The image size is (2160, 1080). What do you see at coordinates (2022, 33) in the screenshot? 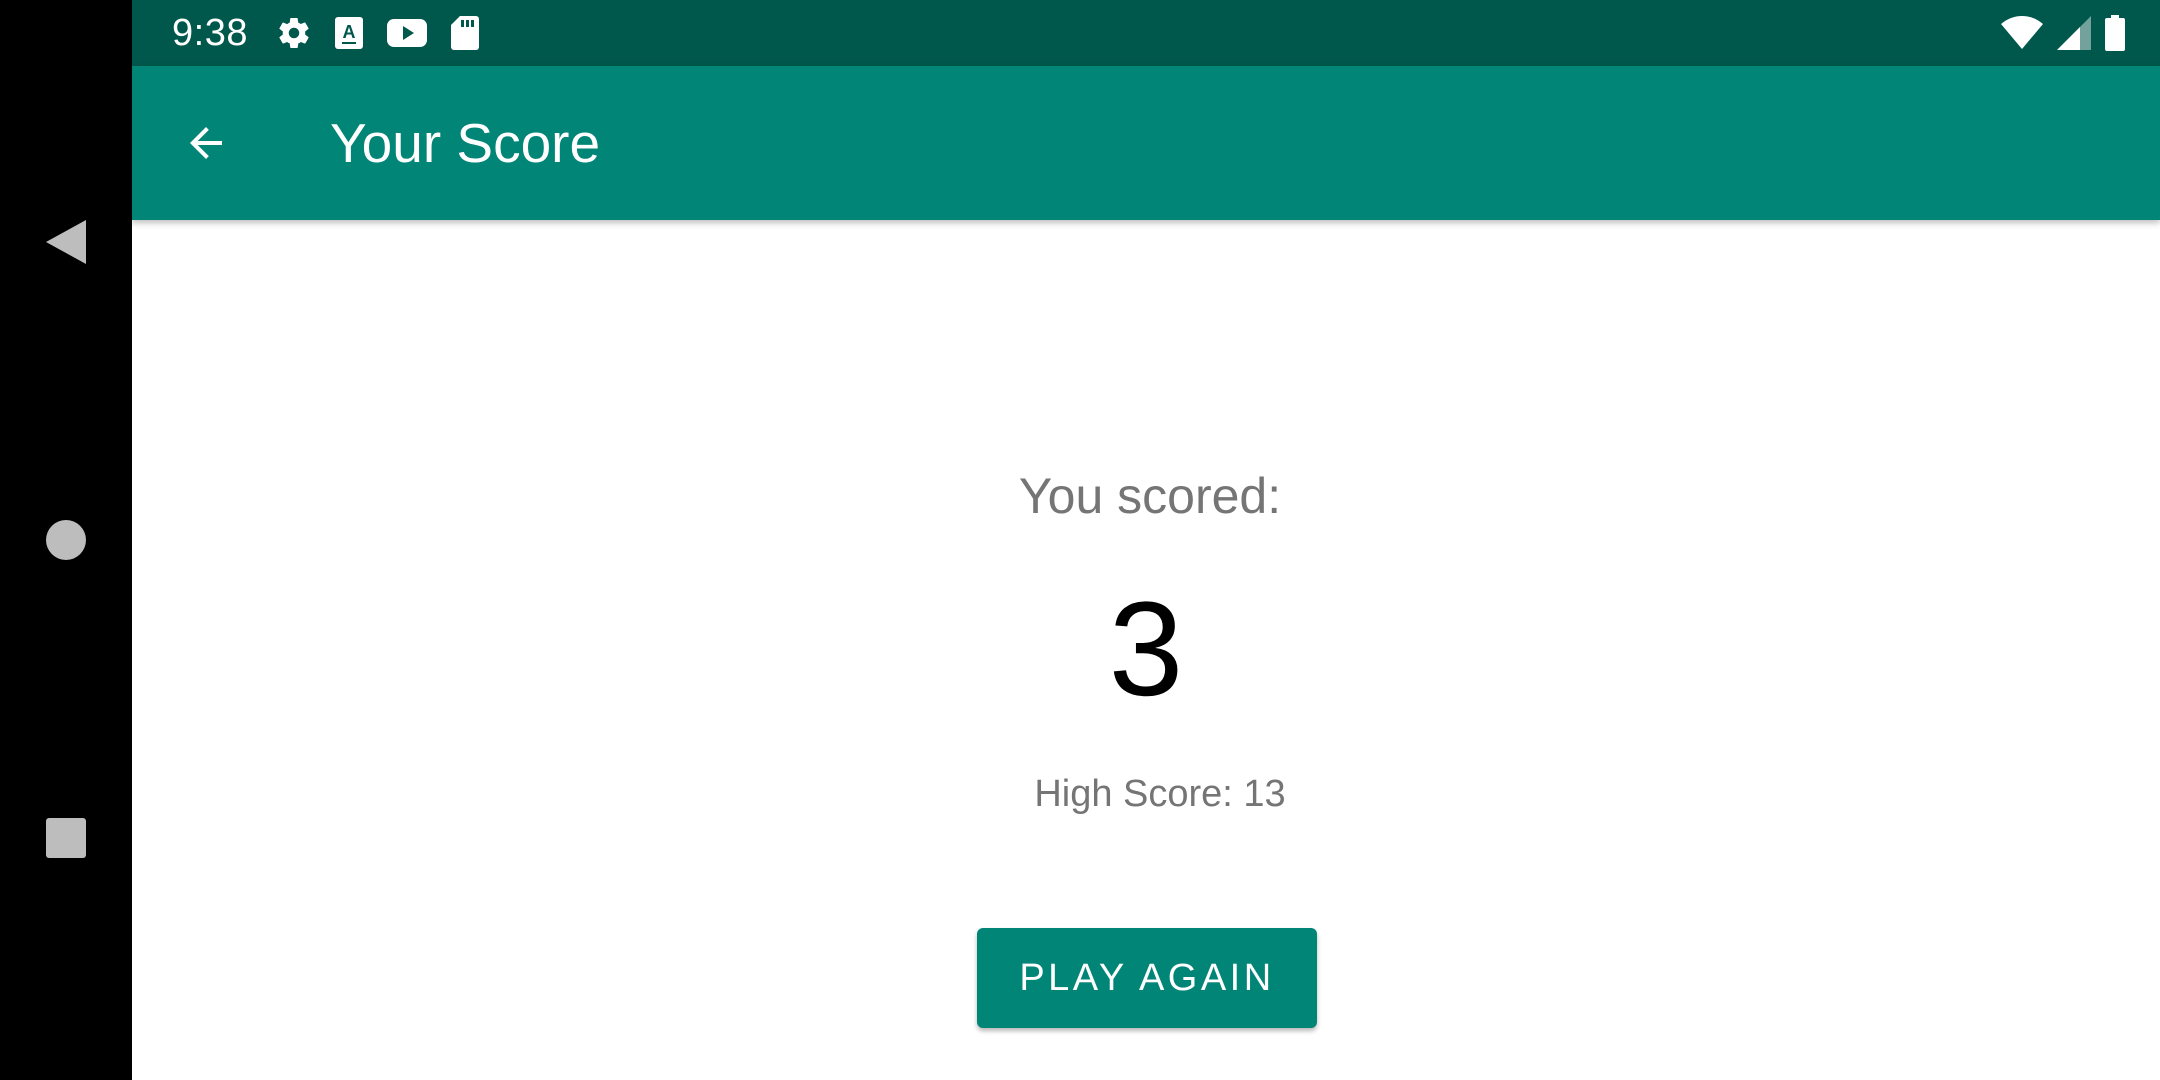
I see `wifi-icon` at bounding box center [2022, 33].